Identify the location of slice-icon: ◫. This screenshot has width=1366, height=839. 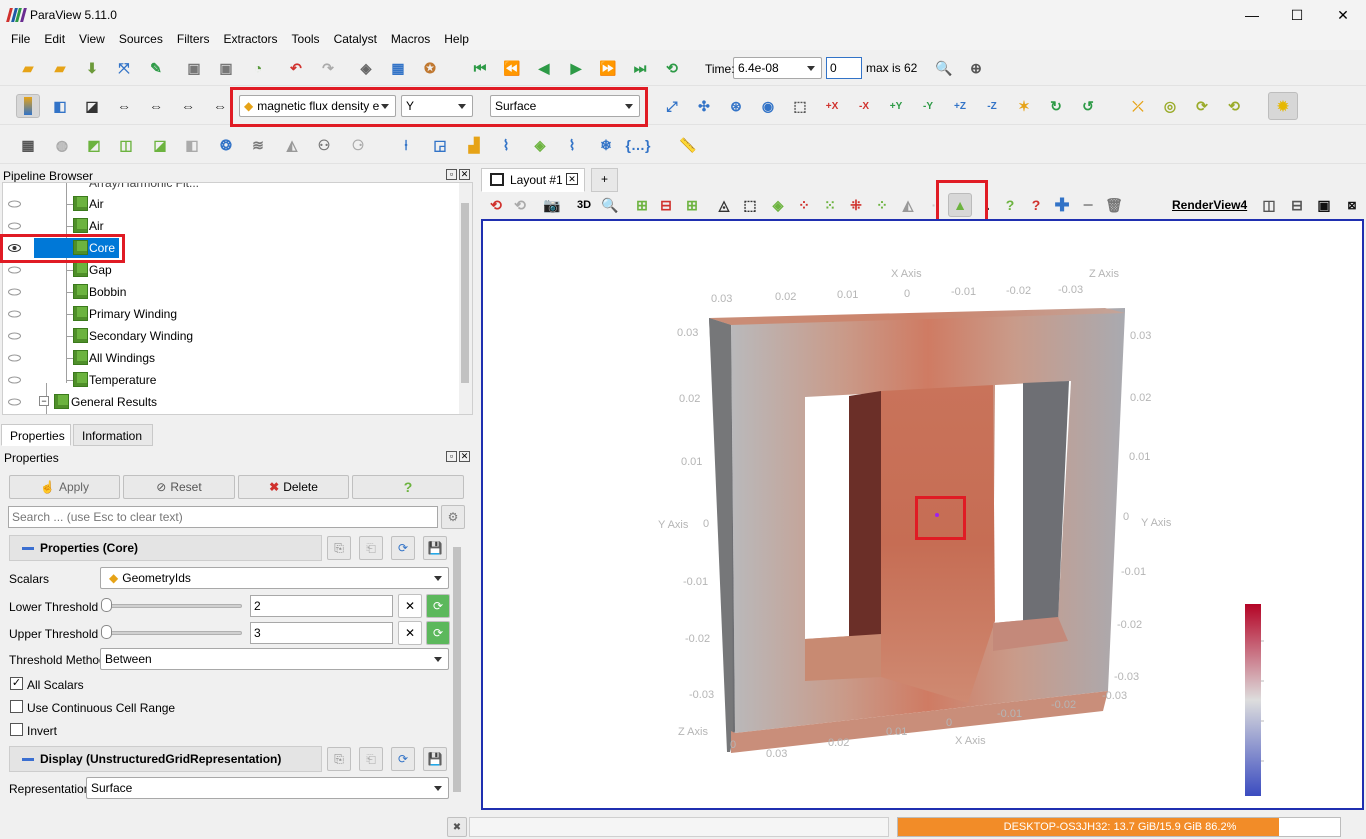
(126, 145).